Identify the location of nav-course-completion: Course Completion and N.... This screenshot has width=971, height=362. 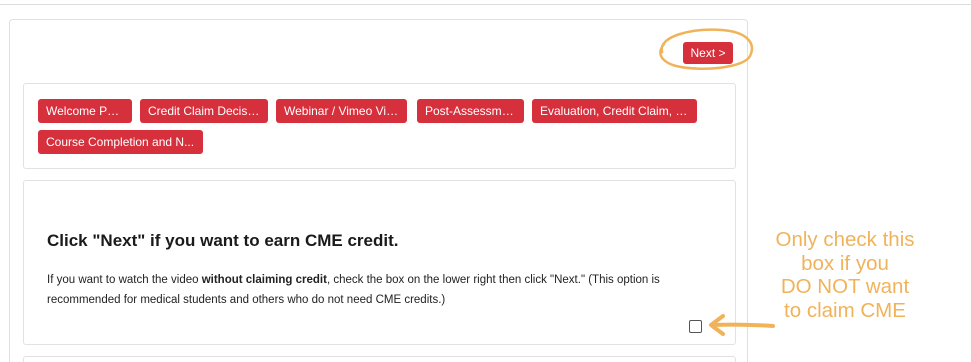
(120, 142).